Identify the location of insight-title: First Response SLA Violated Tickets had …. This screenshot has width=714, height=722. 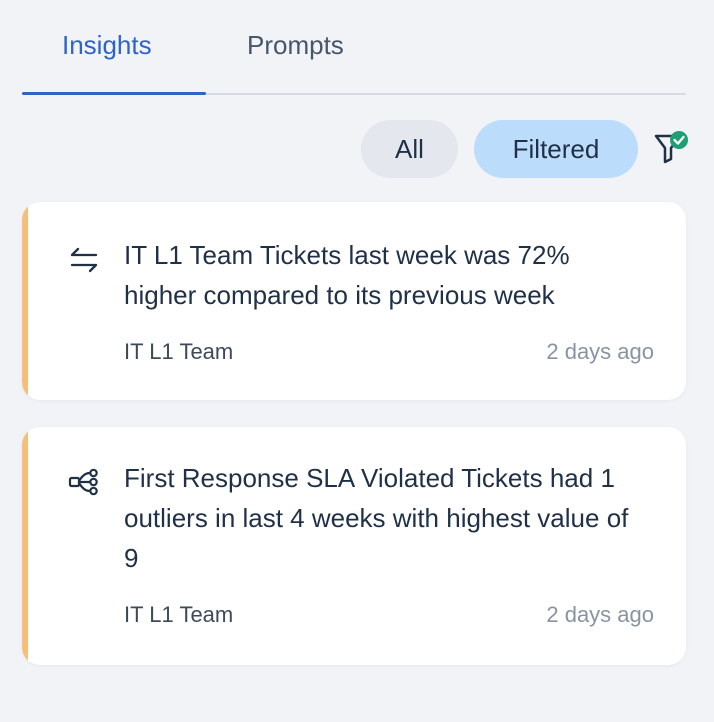
(376, 518).